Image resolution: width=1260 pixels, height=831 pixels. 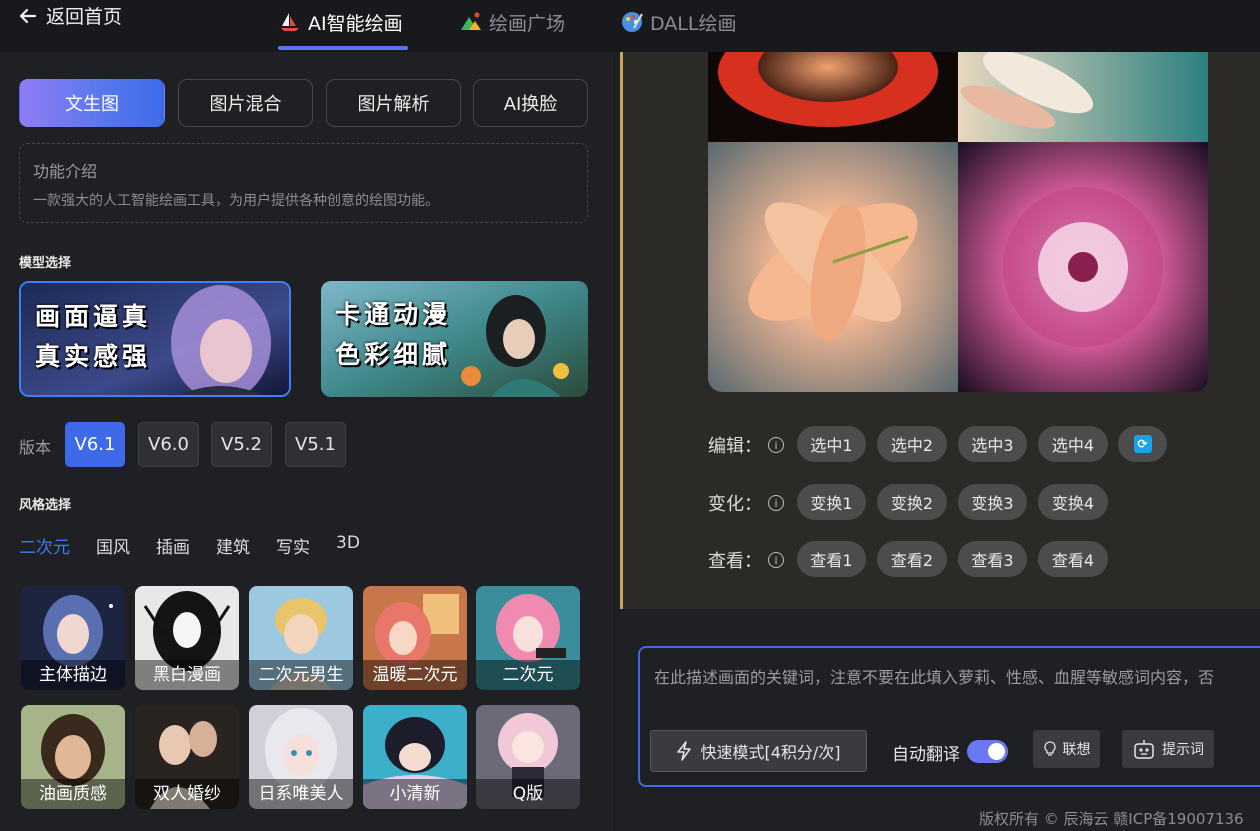 I want to click on style-tab-architecture: 建筑, so click(x=233, y=545).